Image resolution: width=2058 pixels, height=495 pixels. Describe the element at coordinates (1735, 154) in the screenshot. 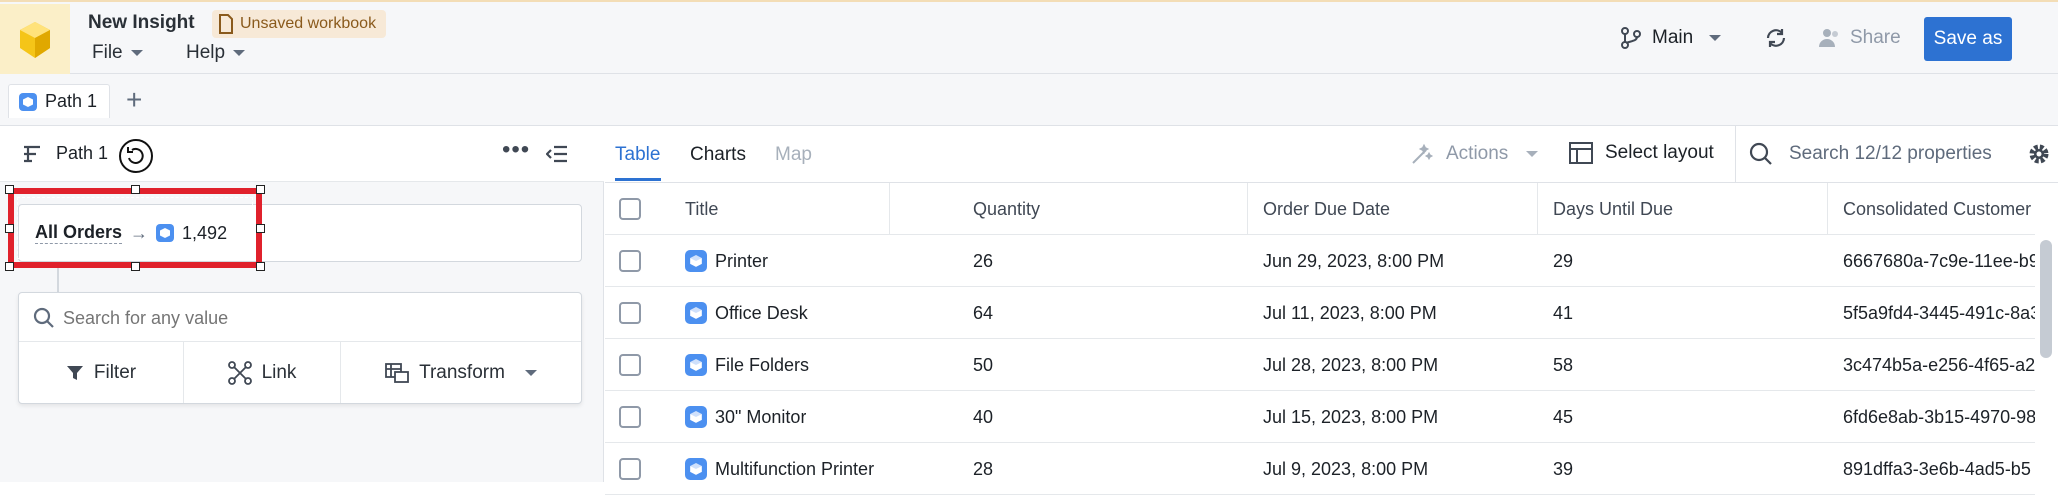

I see `divider` at that location.